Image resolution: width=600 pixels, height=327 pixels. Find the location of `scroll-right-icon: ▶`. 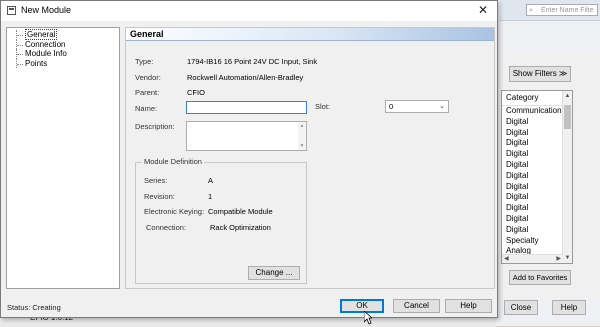

scroll-right-icon: ▶ is located at coordinates (558, 258).